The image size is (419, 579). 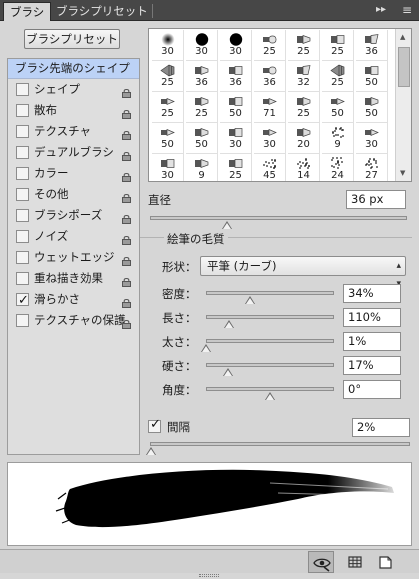 What do you see at coordinates (304, 167) in the screenshot?
I see `brush-tip-cell: 14` at bounding box center [304, 167].